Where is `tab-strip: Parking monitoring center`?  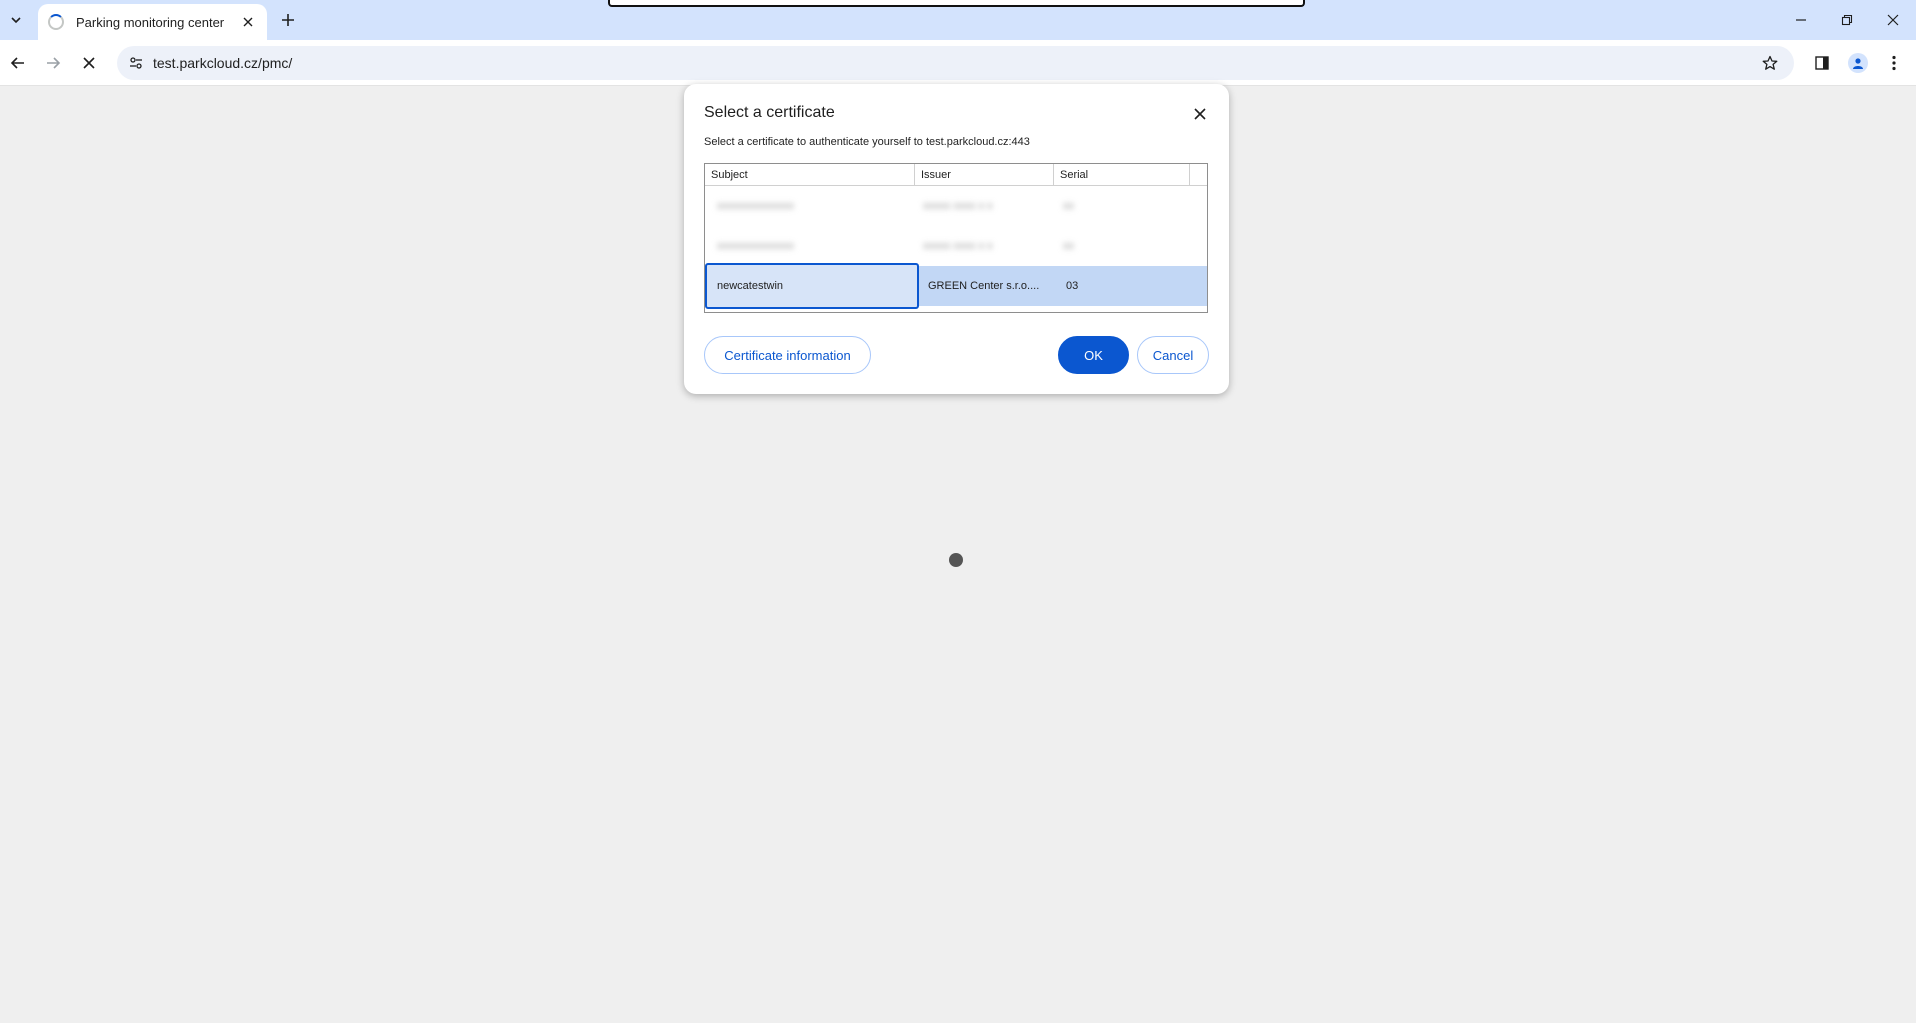 tab-strip: Parking monitoring center is located at coordinates (958, 20).